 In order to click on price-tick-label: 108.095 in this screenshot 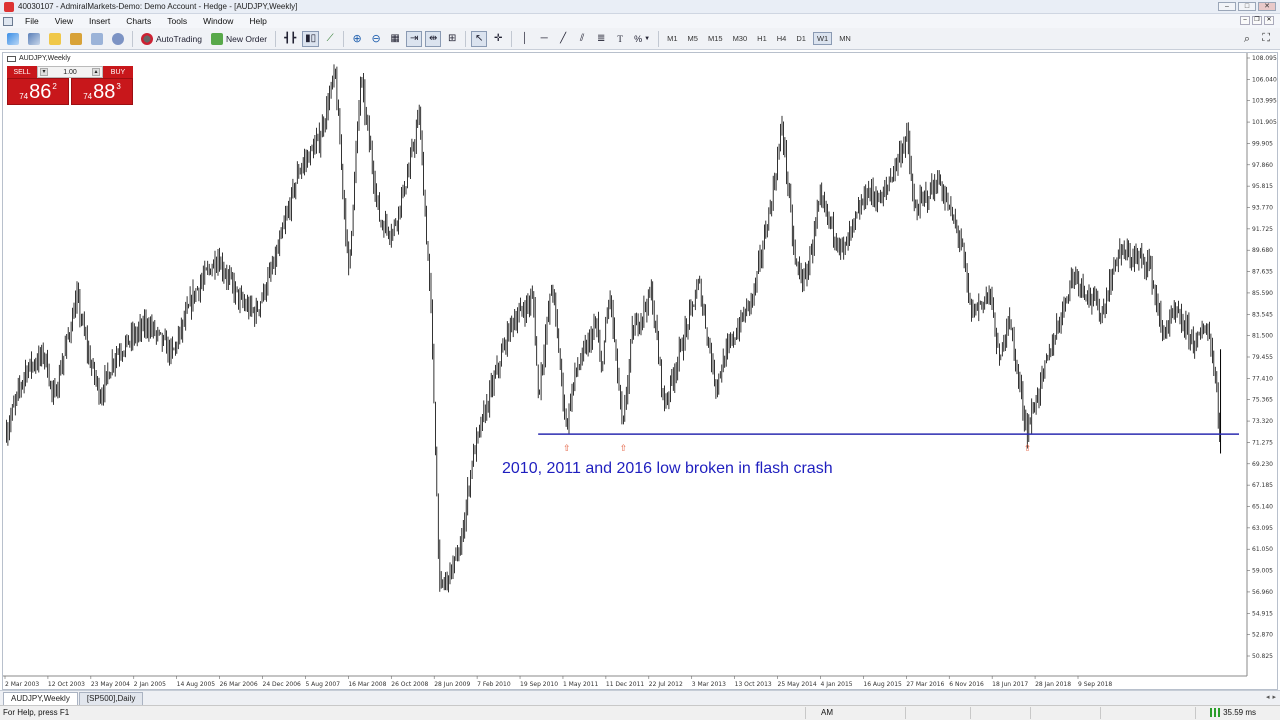, I will do `click(1264, 58)`.